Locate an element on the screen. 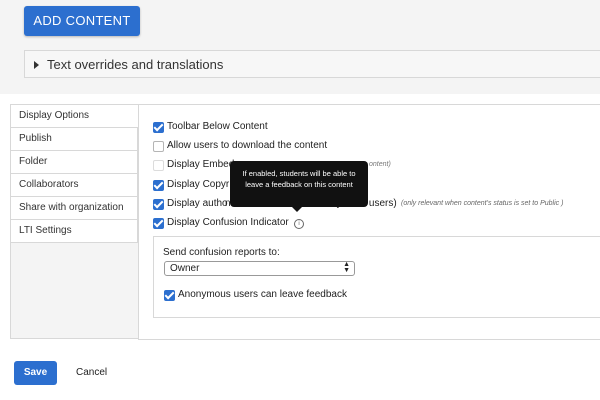 The height and width of the screenshot is (400, 600). option-label: Display Embed is located at coordinates (201, 164).